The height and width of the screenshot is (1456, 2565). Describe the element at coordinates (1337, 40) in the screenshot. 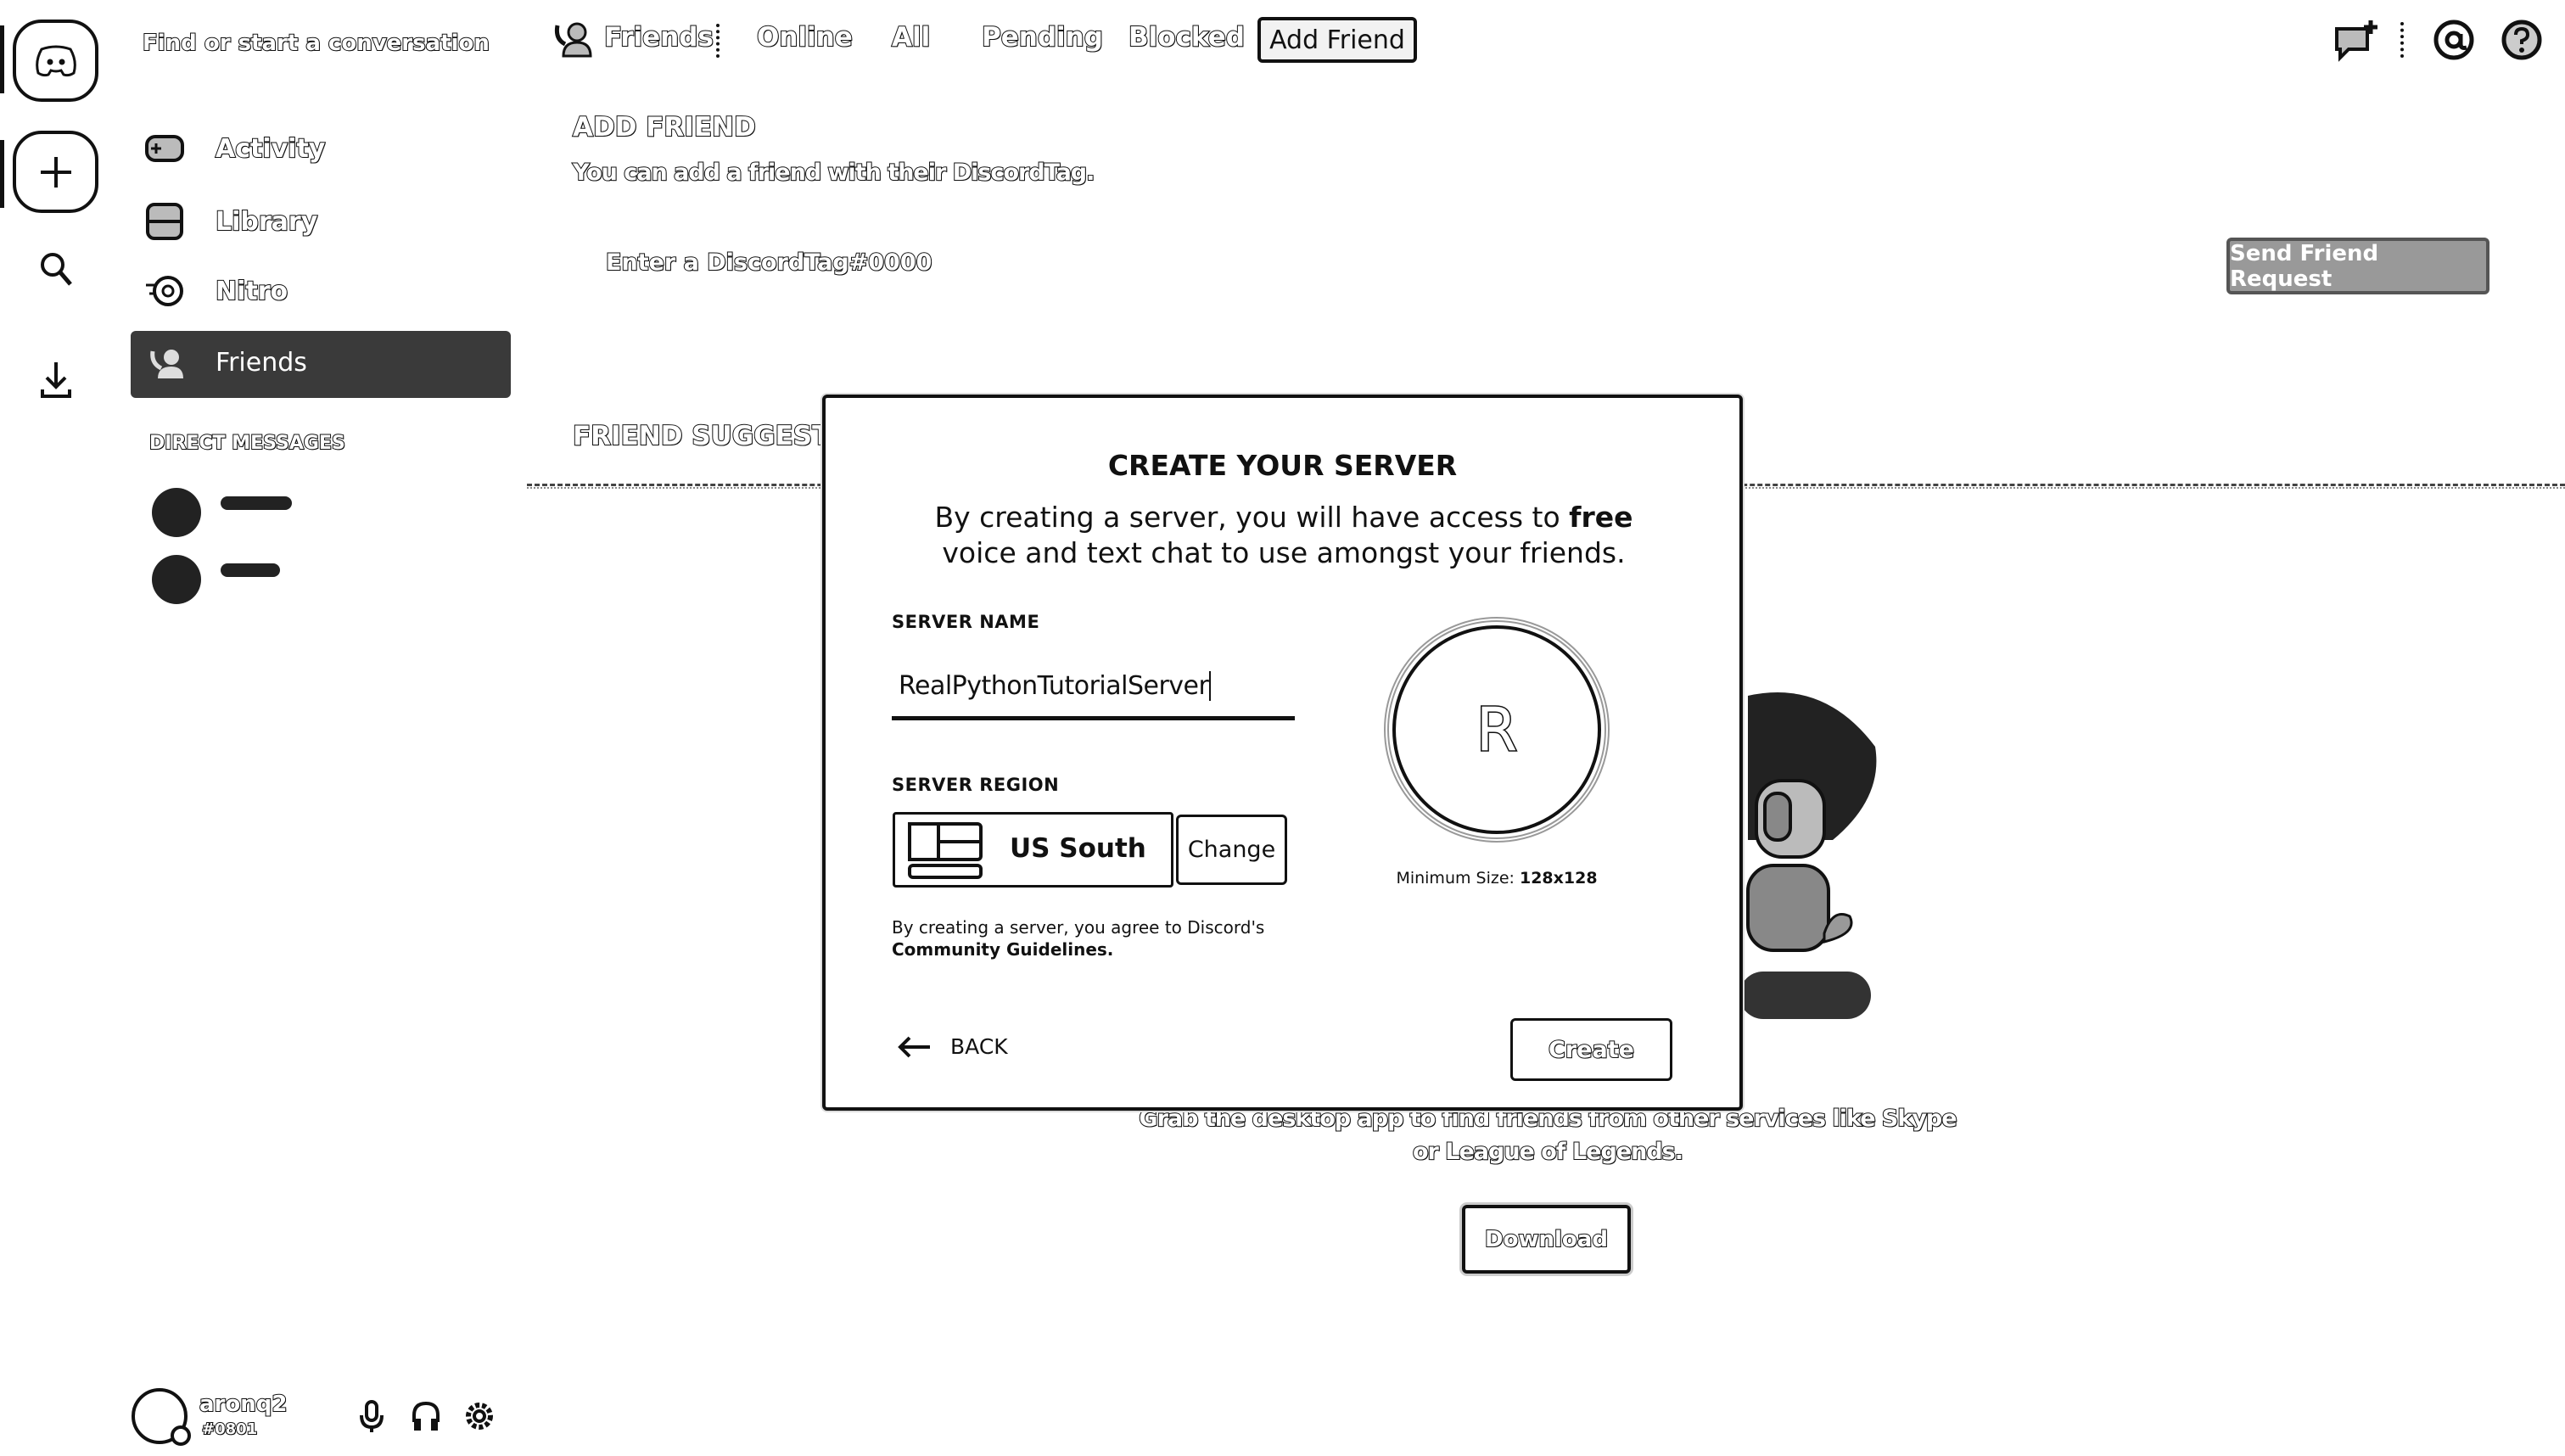

I see `tab-add-friend: Add Friend` at that location.